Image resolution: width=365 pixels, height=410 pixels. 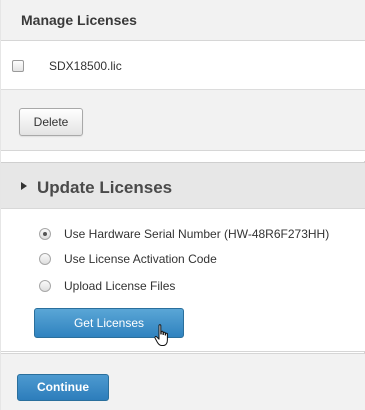 What do you see at coordinates (45, 286) in the screenshot?
I see `radio-upload-files` at bounding box center [45, 286].